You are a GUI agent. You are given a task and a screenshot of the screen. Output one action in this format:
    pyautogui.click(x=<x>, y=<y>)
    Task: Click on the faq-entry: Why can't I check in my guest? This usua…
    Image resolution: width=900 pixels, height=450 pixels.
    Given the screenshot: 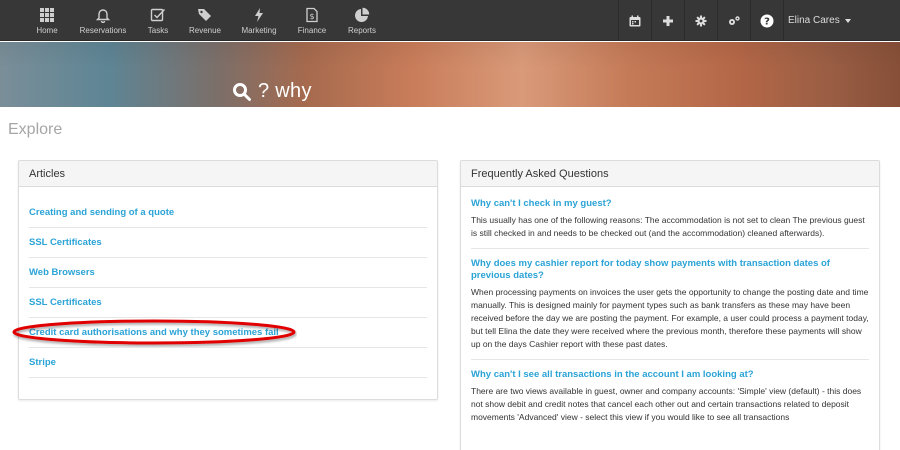 What is the action you would take?
    pyautogui.click(x=670, y=223)
    